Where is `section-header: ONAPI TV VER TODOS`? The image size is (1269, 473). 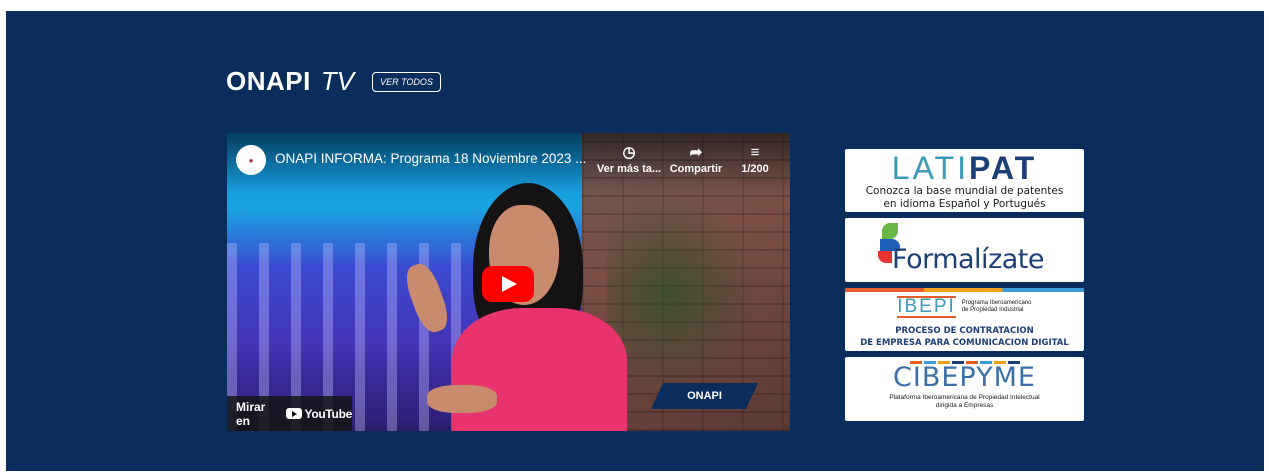 section-header: ONAPI TV VER TODOS is located at coordinates (333, 81).